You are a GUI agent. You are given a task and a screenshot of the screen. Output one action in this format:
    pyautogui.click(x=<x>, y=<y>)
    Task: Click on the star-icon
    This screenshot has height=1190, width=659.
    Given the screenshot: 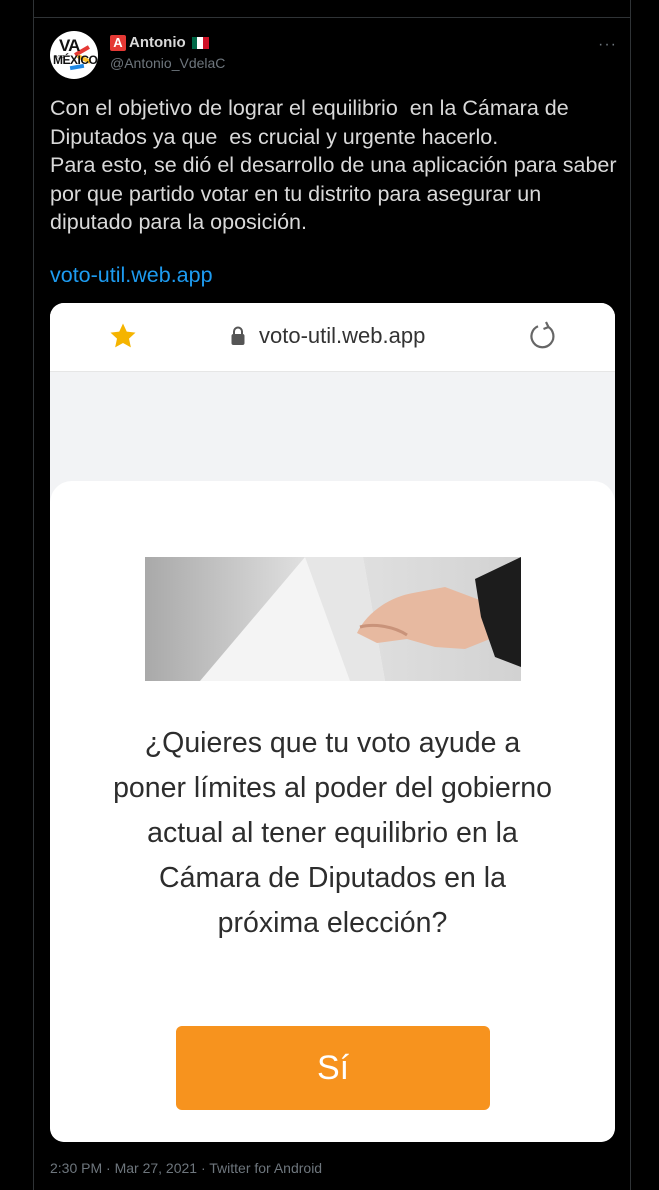 What is the action you would take?
    pyautogui.click(x=123, y=335)
    